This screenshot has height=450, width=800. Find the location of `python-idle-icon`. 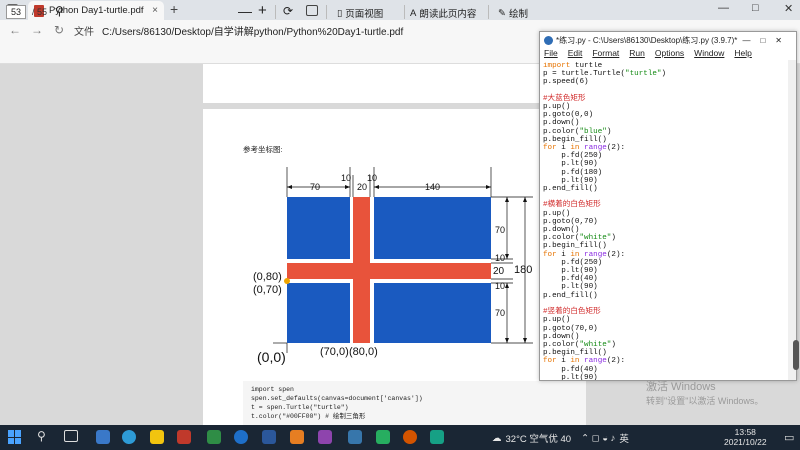

python-idle-icon is located at coordinates (355, 437).